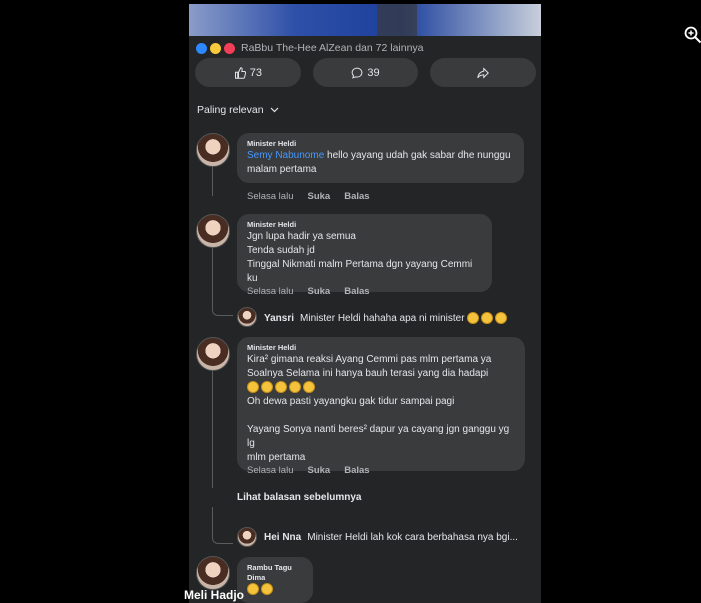  I want to click on commenter-name: Rambu Tagu Dima, so click(275, 573).